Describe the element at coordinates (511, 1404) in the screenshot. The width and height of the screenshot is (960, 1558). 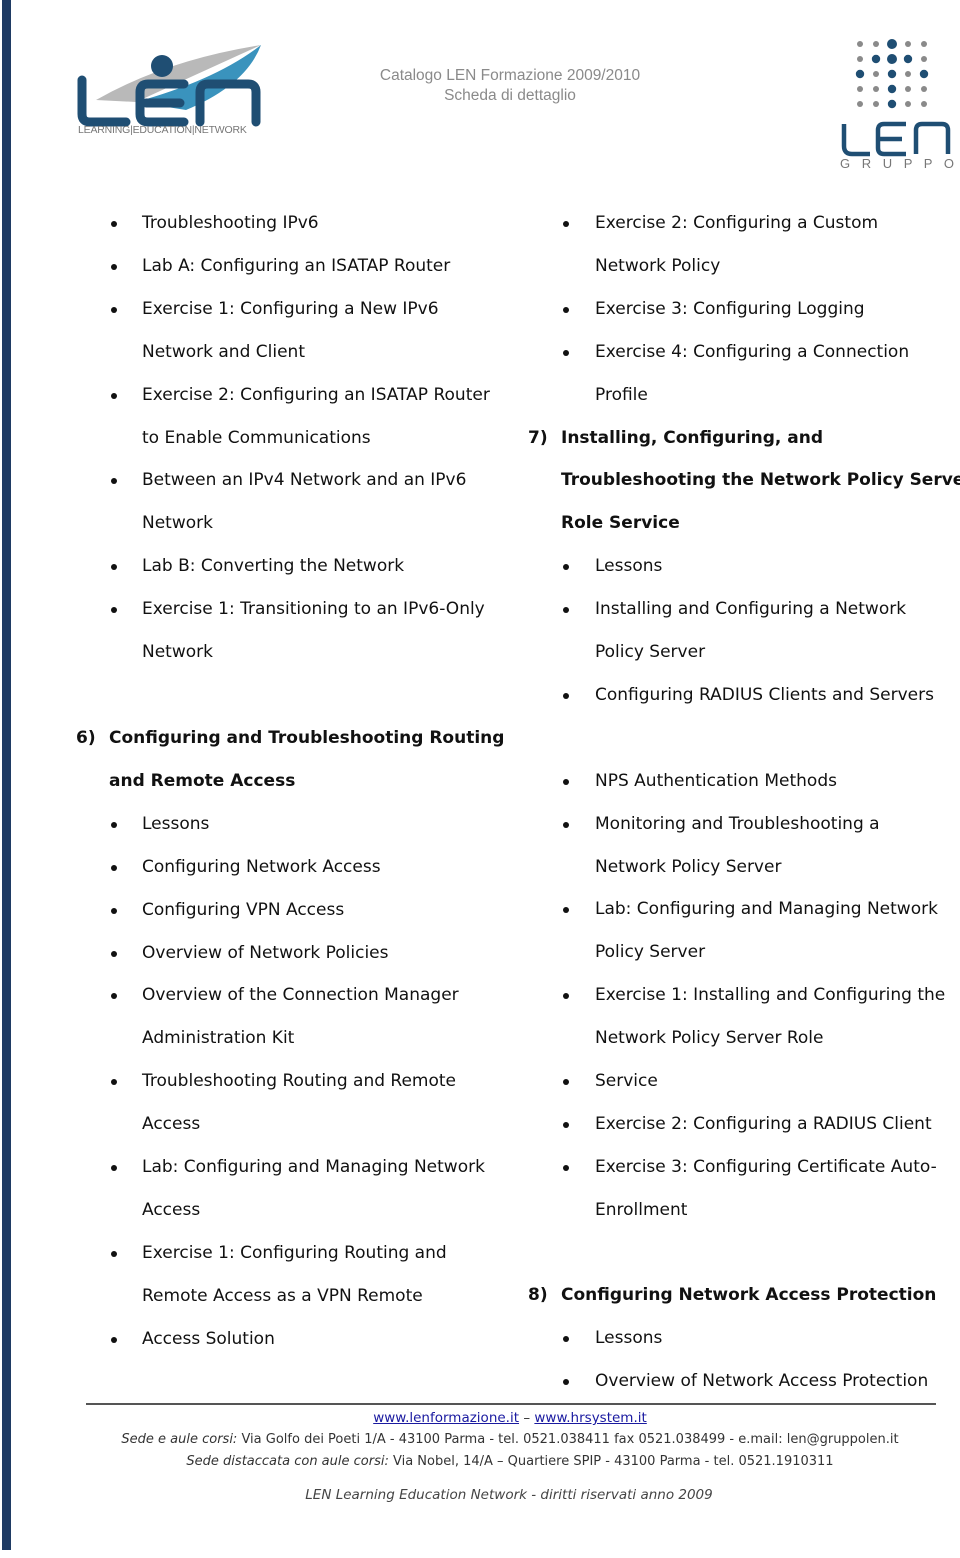
I see `footer-divider` at that location.